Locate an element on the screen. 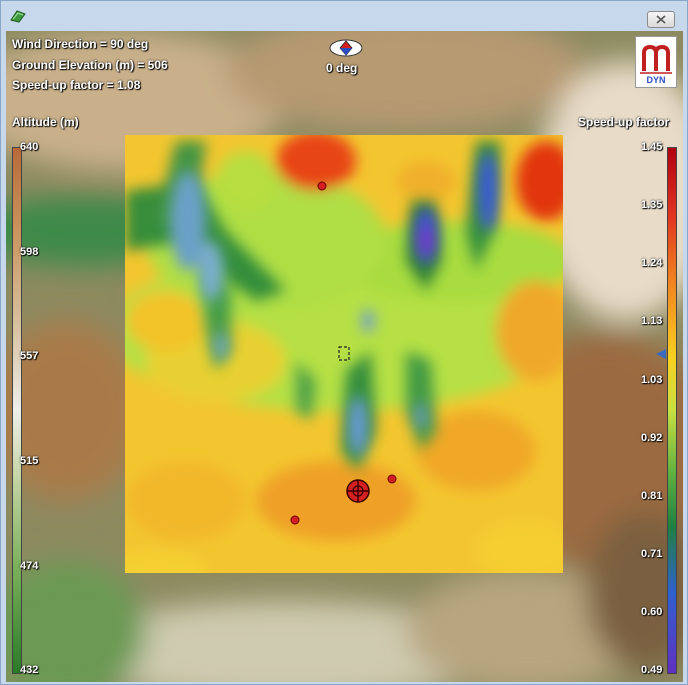 The width and height of the screenshot is (688, 685). speedup-scale-title: Speed-up factor is located at coordinates (624, 122).